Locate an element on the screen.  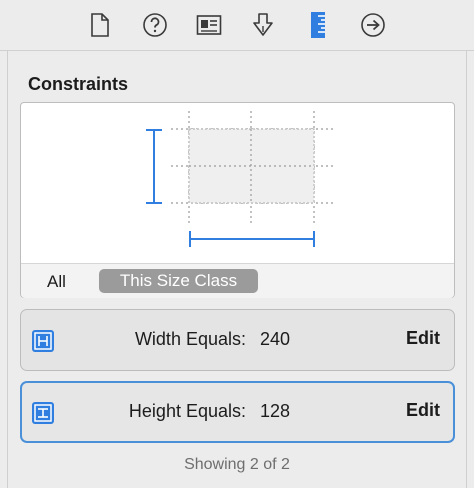
height-constraint-icon is located at coordinates (43, 413).